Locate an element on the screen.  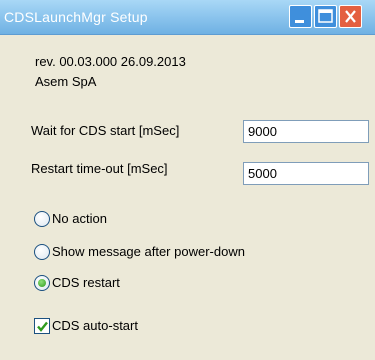
minimize-icon is located at coordinates (299, 21).